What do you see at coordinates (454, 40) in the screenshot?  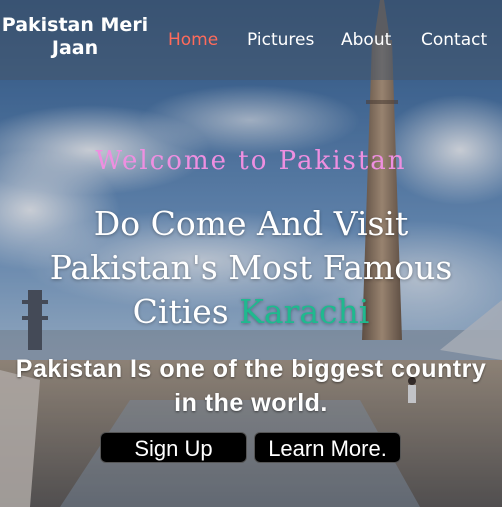 I see `nav-link-contact: Contact` at bounding box center [454, 40].